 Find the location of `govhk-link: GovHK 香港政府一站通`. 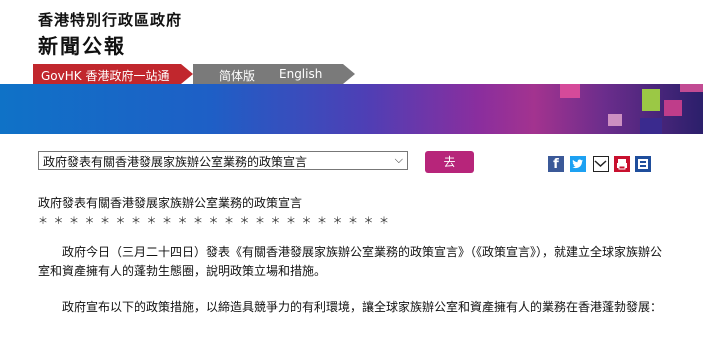

govhk-link: GovHK 香港政府一站通 is located at coordinates (105, 75).